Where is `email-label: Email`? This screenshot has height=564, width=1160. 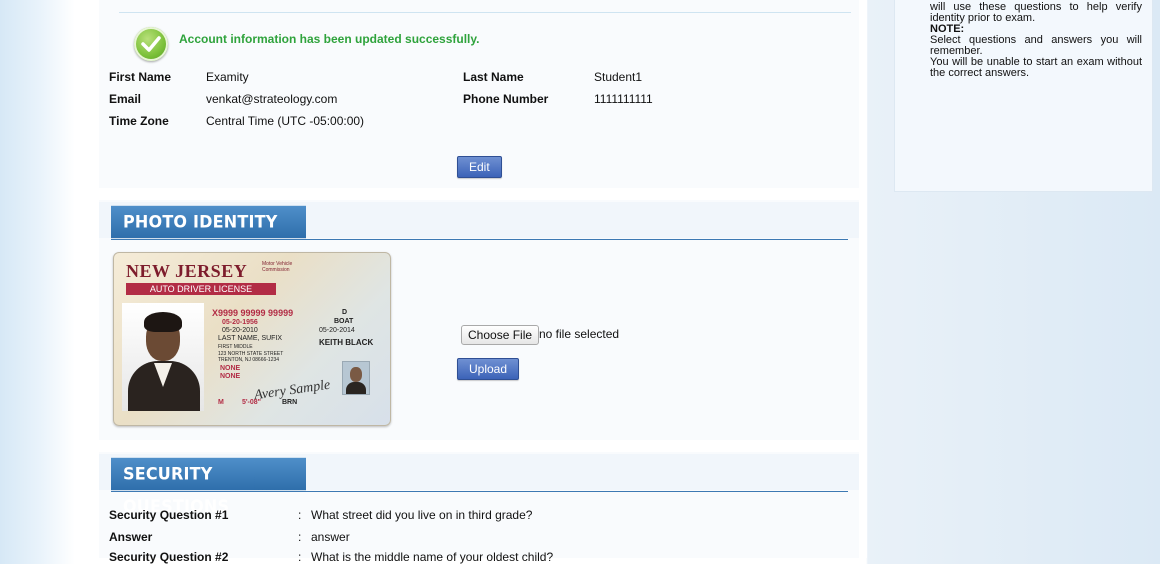 email-label: Email is located at coordinates (125, 99).